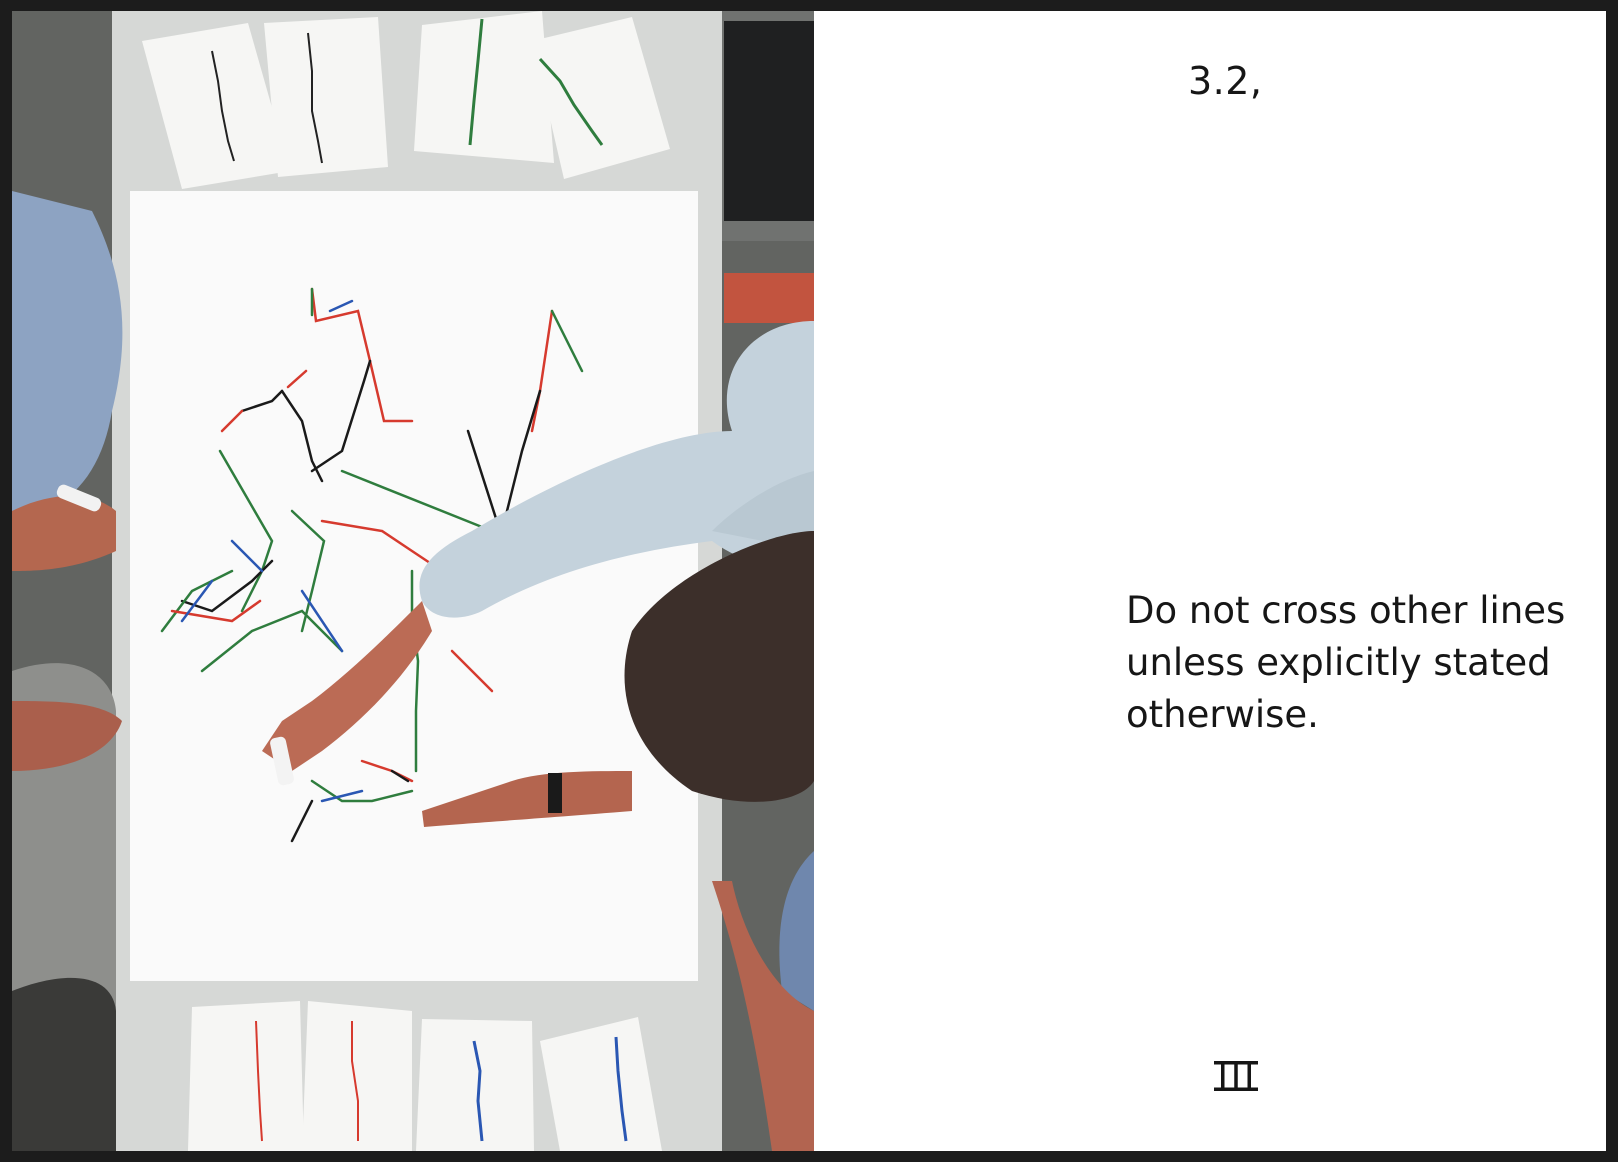 The width and height of the screenshot is (1618, 1162). What do you see at coordinates (1236, 1076) in the screenshot?
I see `triple-bar-logo-icon` at bounding box center [1236, 1076].